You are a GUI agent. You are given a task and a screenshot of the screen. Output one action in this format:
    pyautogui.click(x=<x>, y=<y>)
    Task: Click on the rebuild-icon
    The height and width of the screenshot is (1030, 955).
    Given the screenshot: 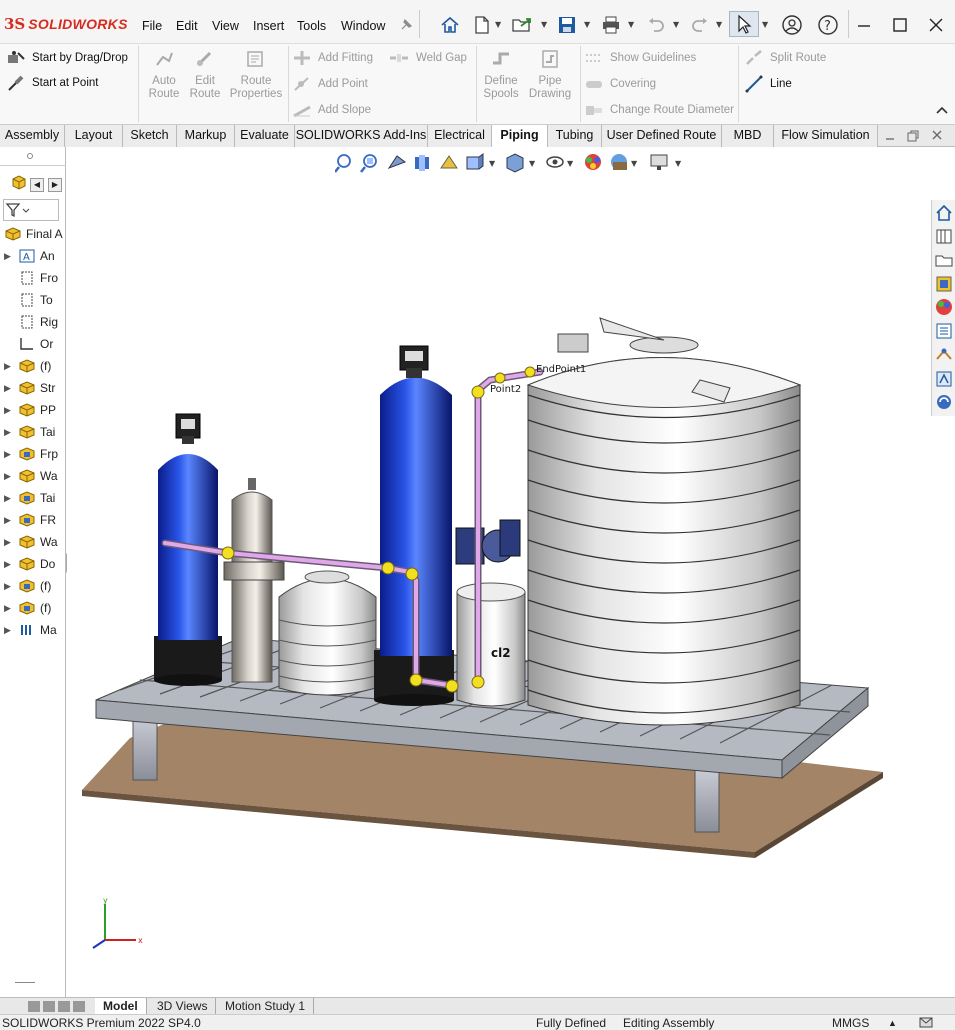 What is the action you would take?
    pyautogui.click(x=944, y=402)
    